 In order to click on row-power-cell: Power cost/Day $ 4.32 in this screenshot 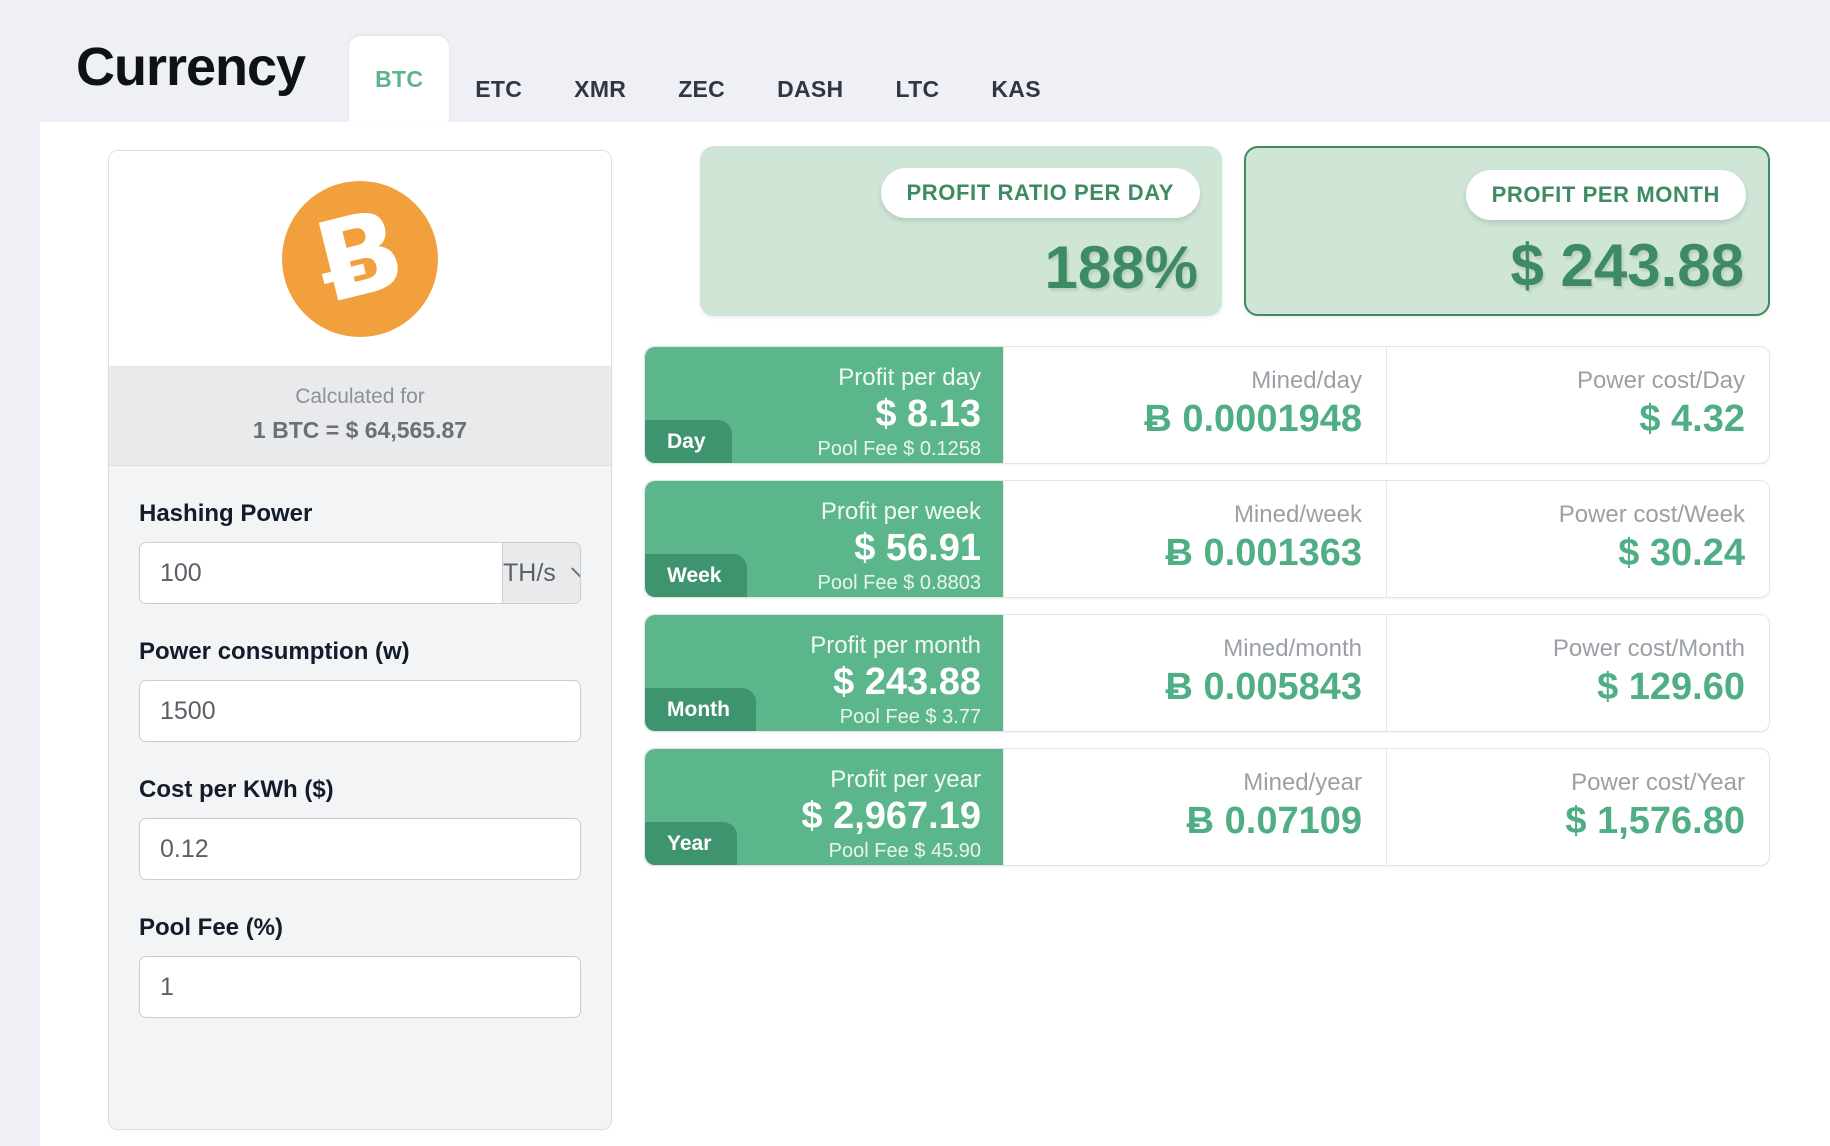, I will do `click(1577, 405)`.